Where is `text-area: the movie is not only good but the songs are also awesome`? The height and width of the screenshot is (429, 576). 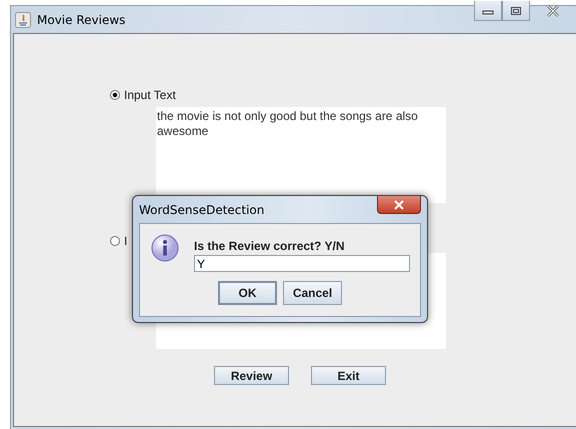
text-area: the movie is not only good but the songs are also awesome is located at coordinates (301, 155).